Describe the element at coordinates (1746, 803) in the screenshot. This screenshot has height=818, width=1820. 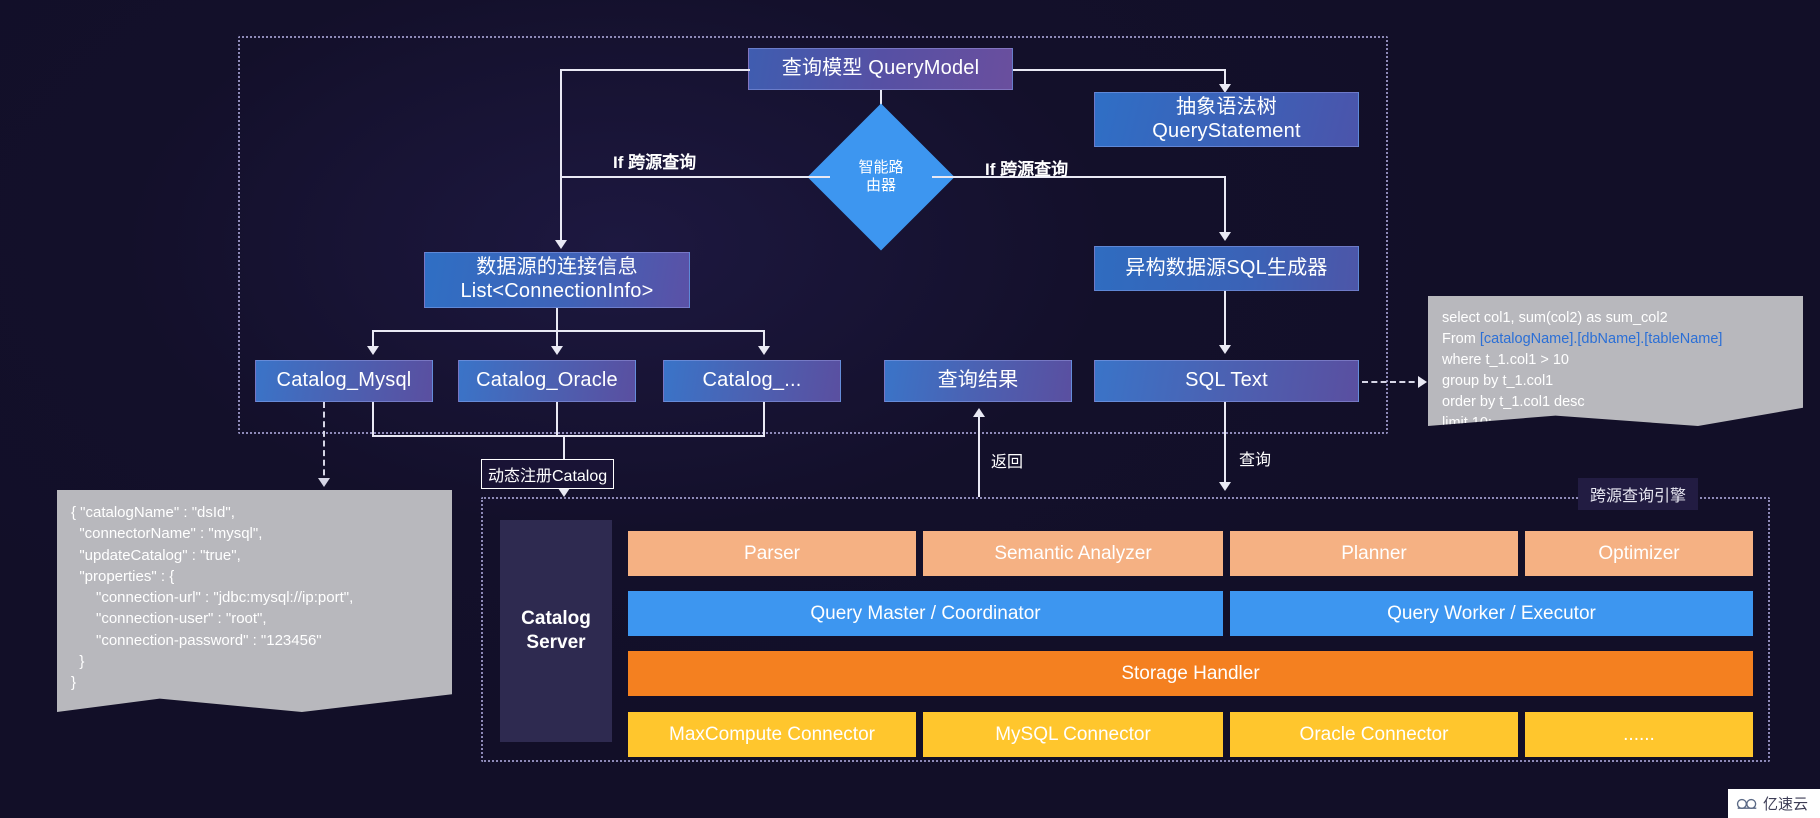
I see `cloud-icon` at that location.